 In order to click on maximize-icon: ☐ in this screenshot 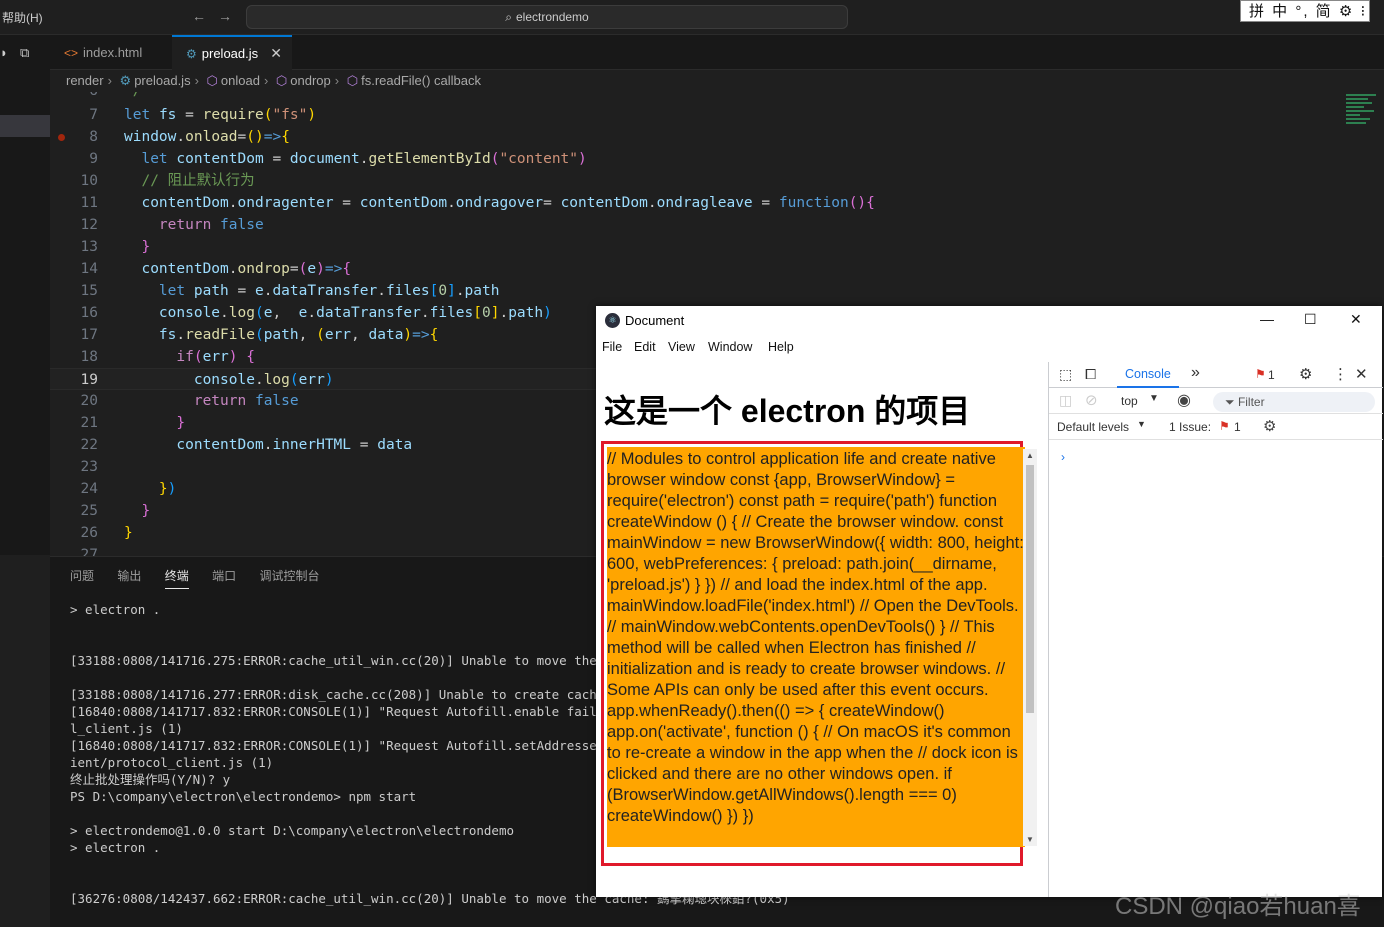, I will do `click(1310, 319)`.